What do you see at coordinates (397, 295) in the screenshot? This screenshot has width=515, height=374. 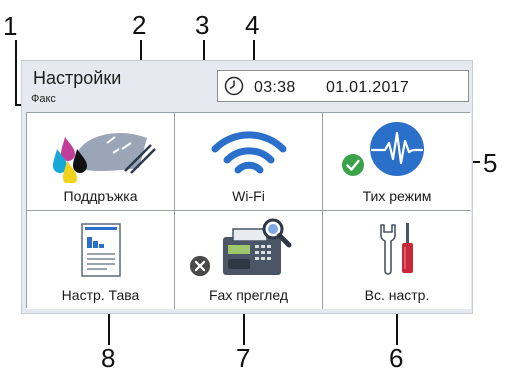 I see `tile-all-settings-label: Вс. настр.` at bounding box center [397, 295].